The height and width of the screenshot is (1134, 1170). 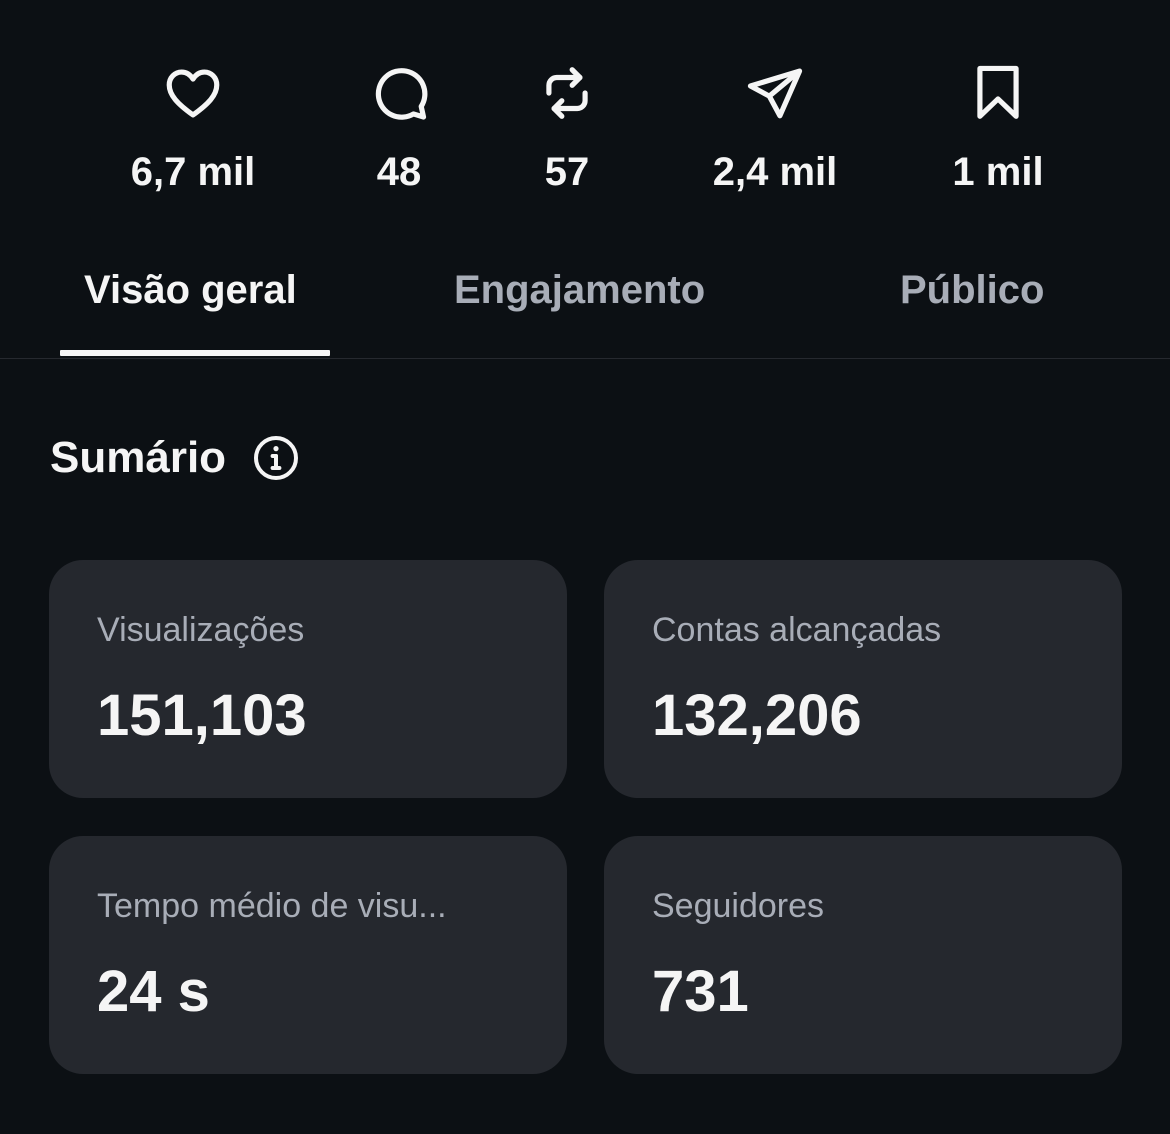 What do you see at coordinates (567, 172) in the screenshot?
I see `reposts-count: 57` at bounding box center [567, 172].